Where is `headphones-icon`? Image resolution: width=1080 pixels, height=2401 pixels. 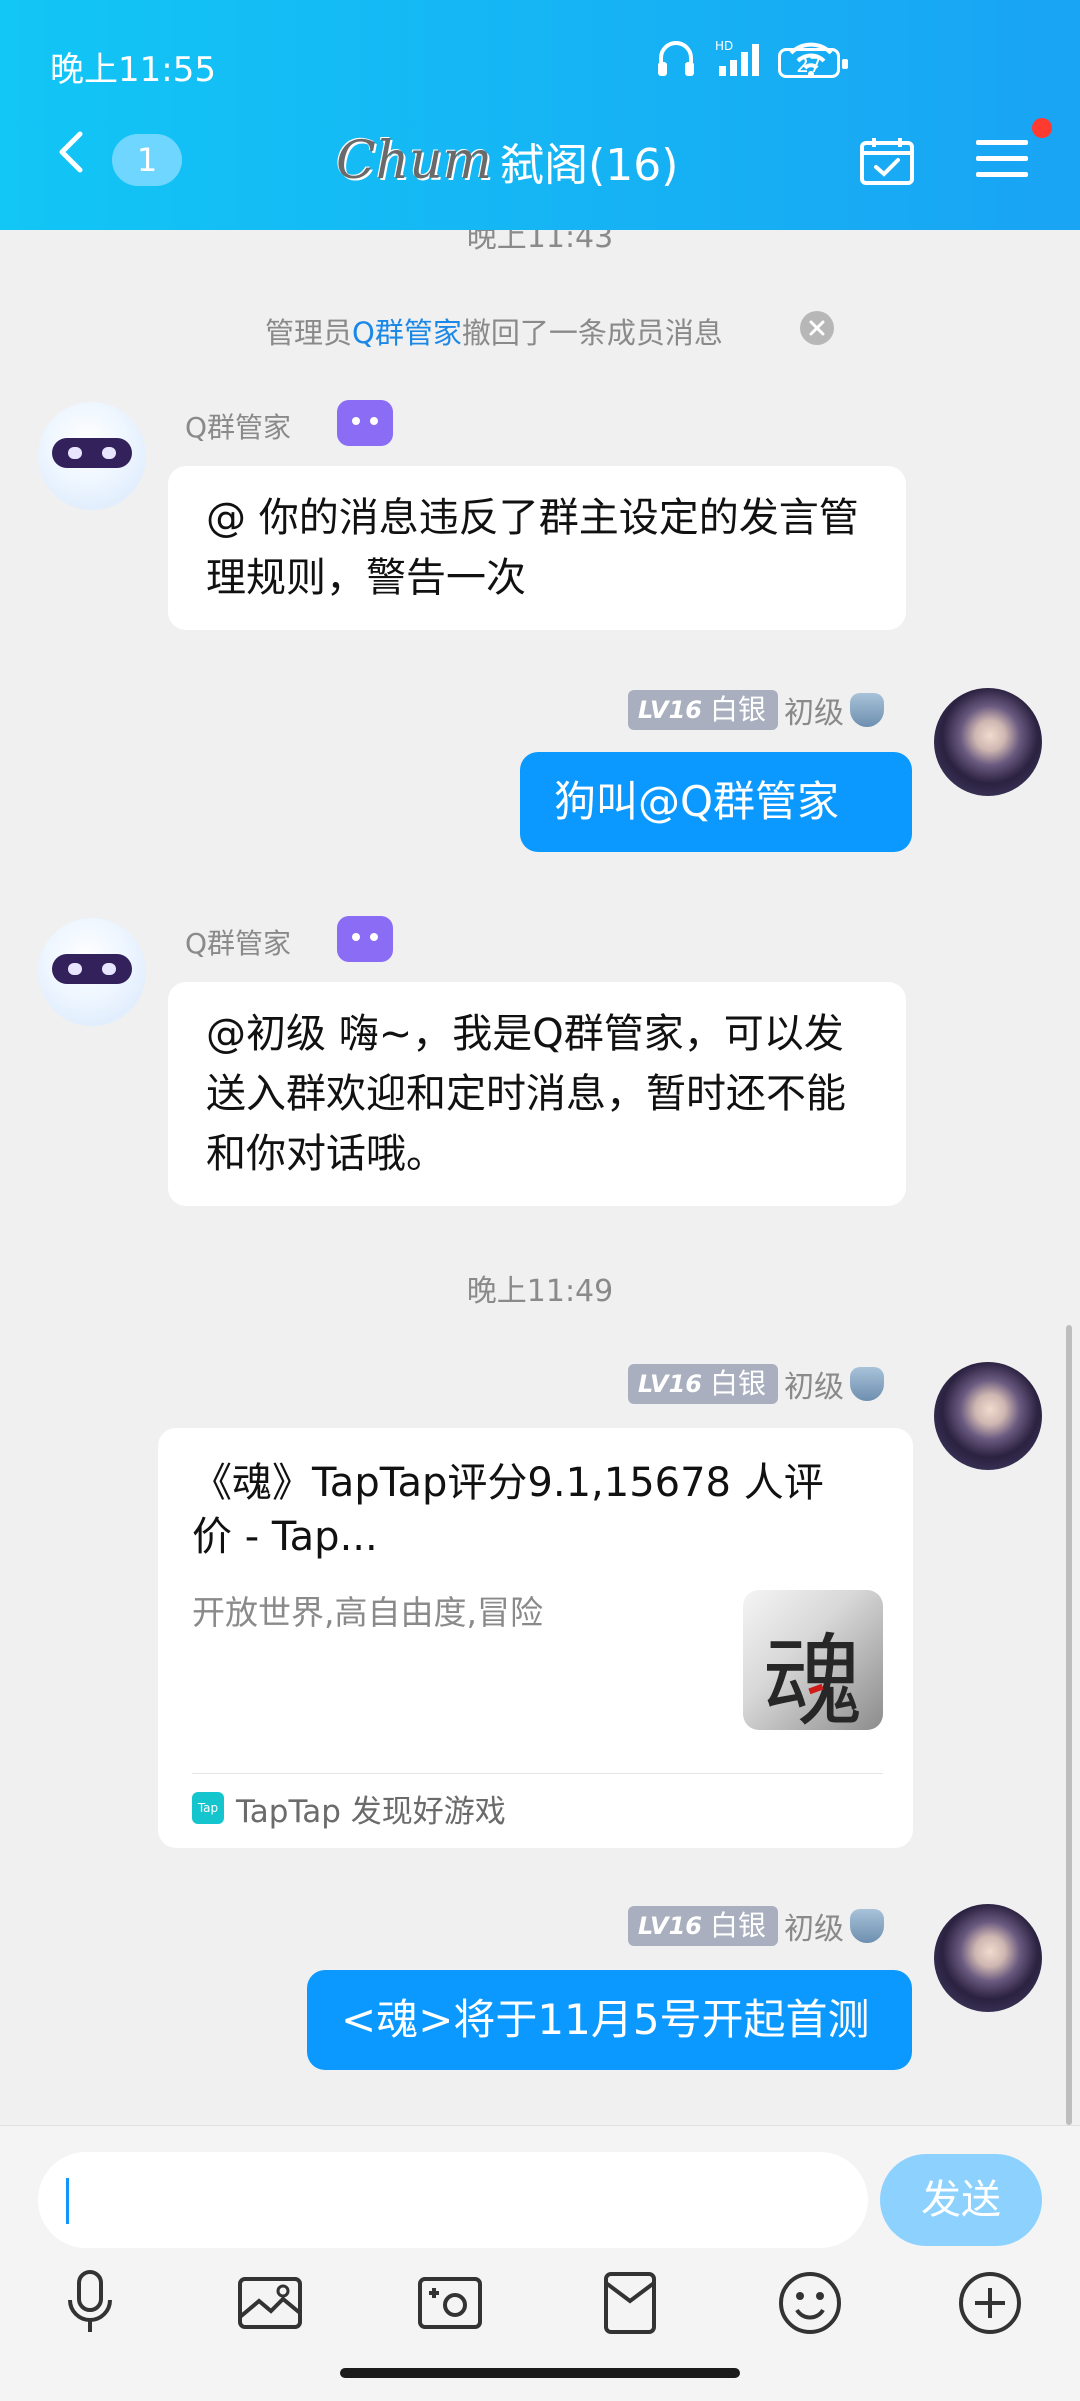 headphones-icon is located at coordinates (676, 58).